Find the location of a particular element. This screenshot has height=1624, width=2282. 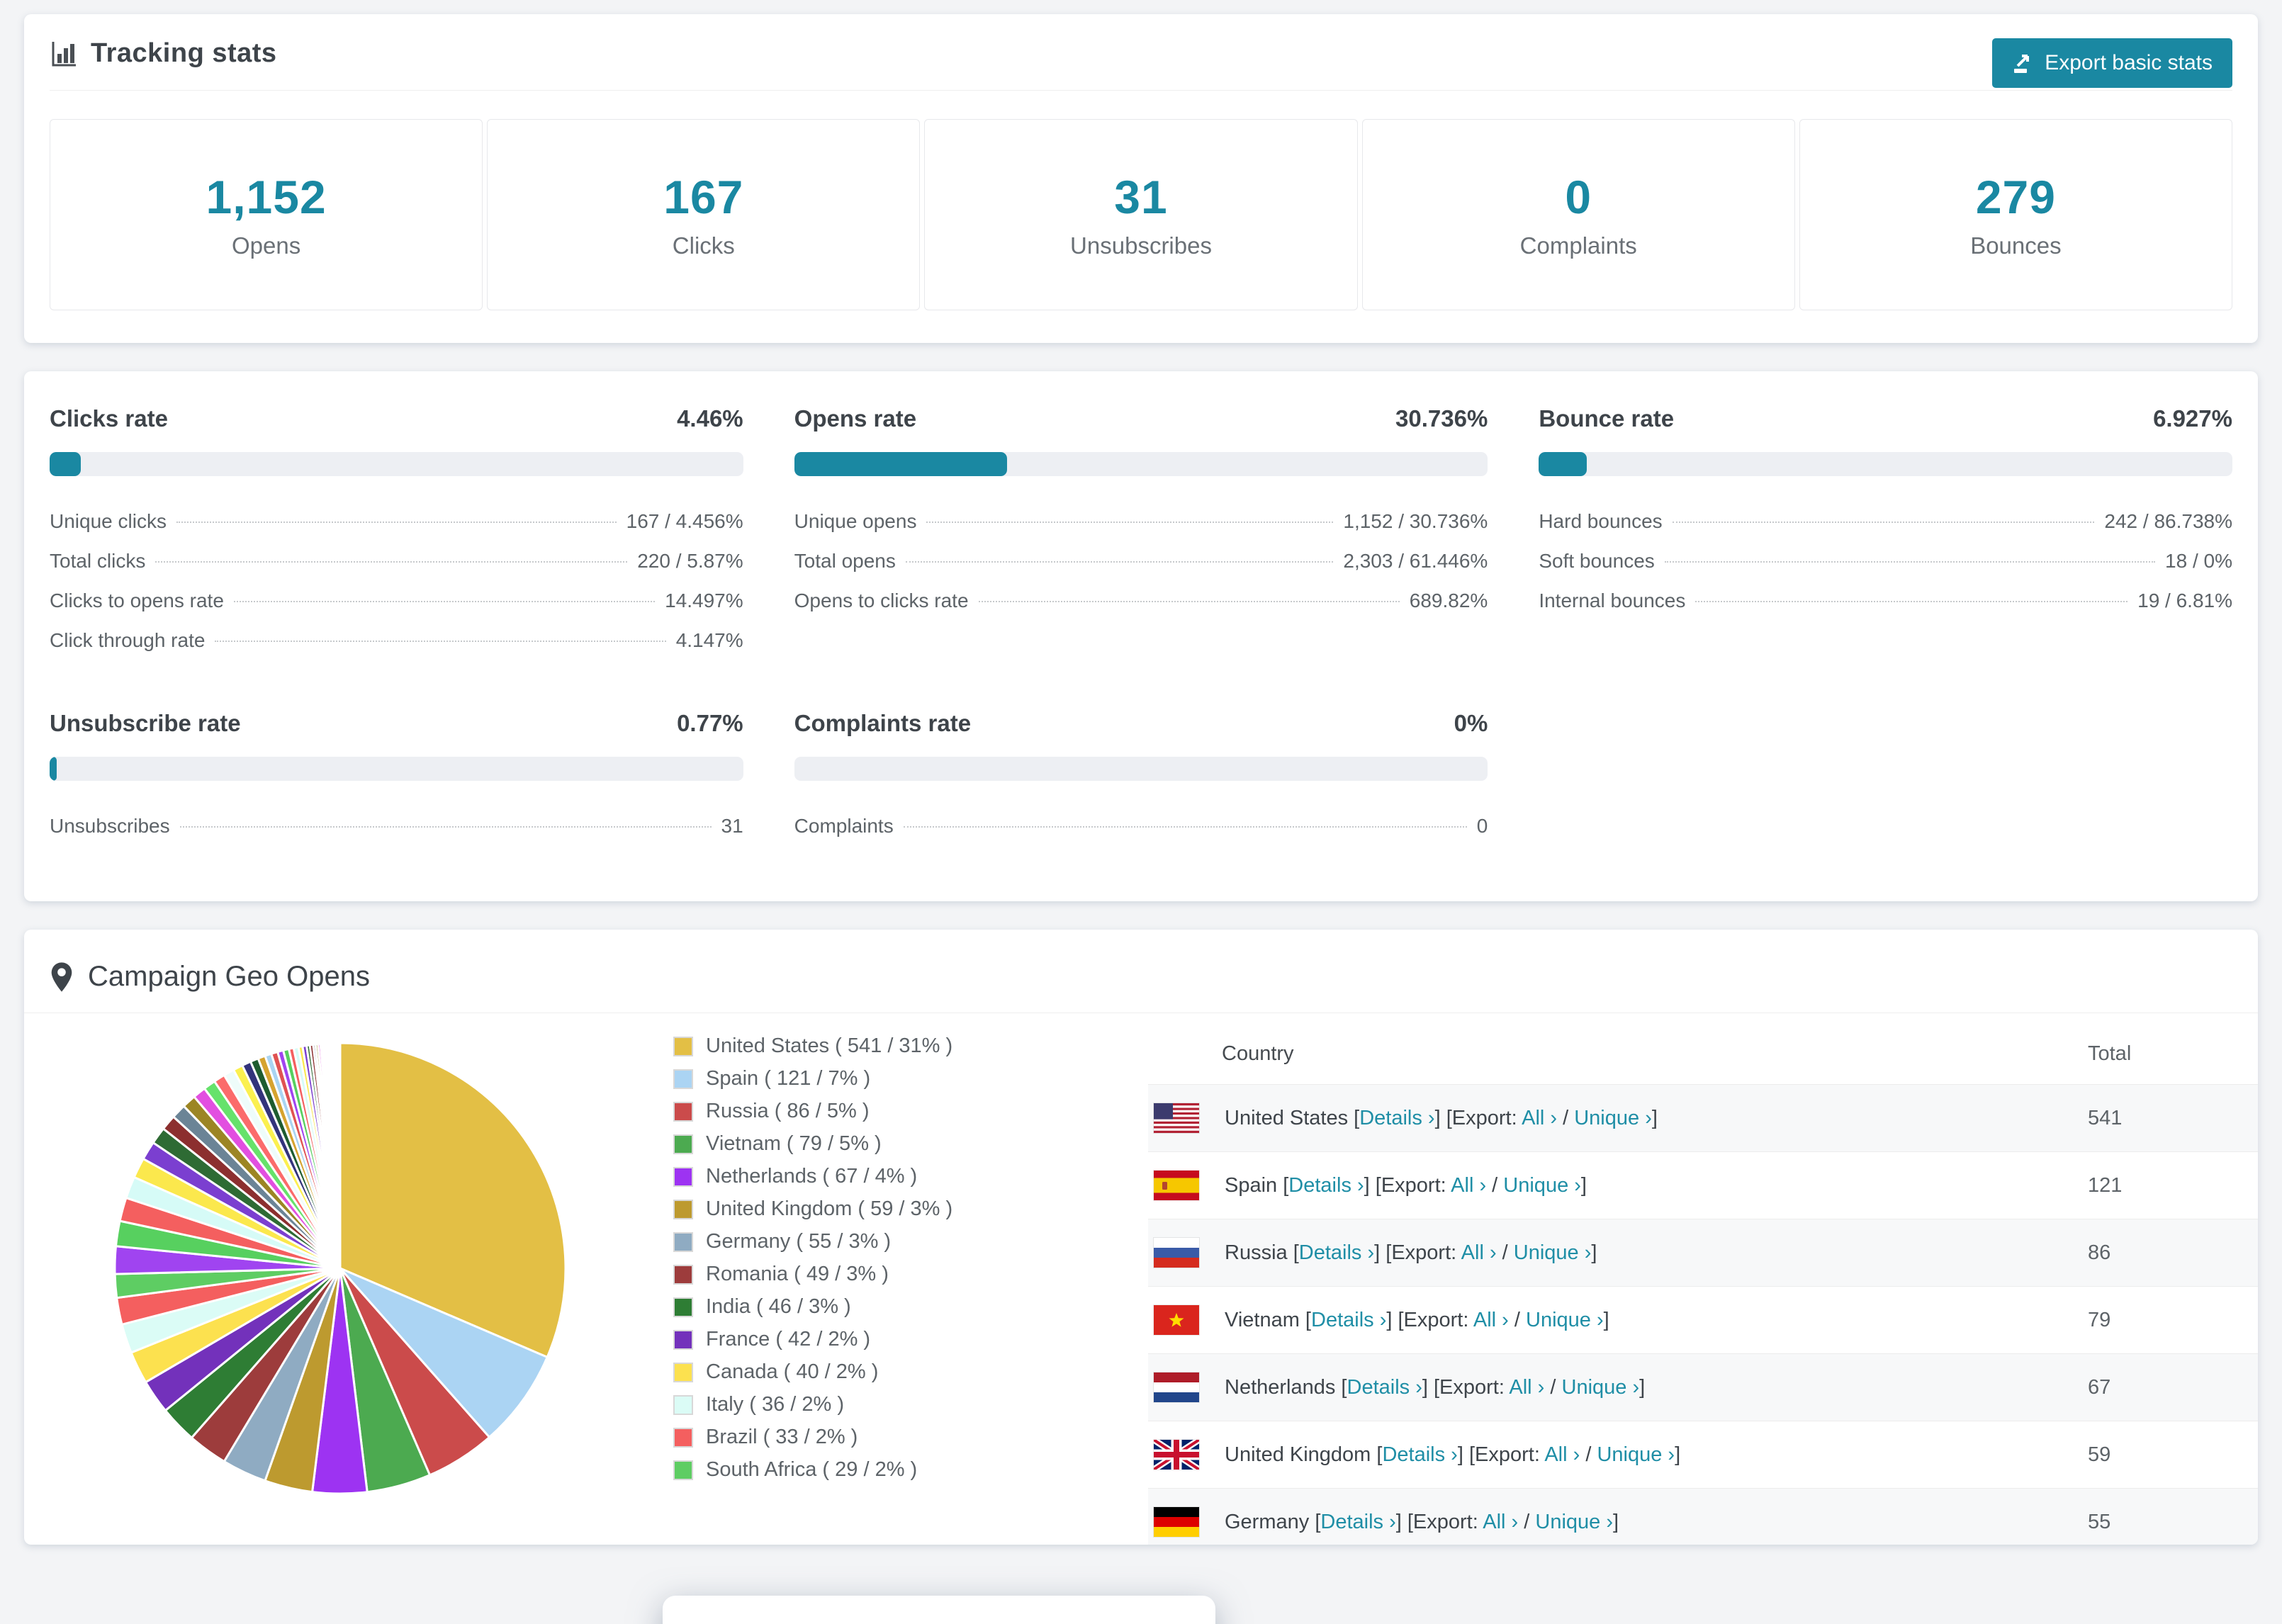

geo-table-header: Country Total is located at coordinates (1703, 1053).